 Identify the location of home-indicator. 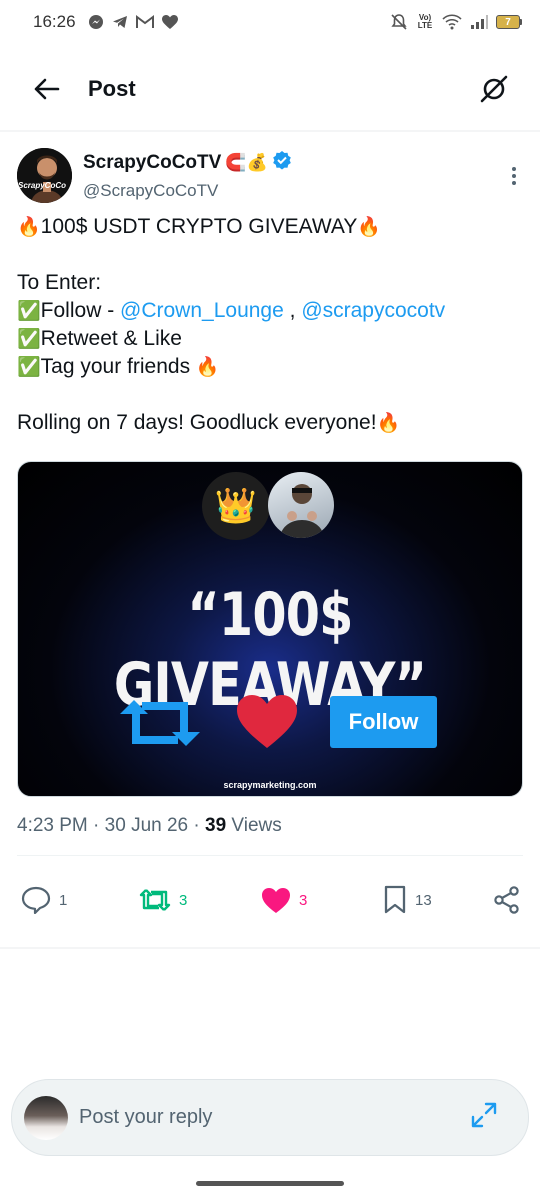
(270, 1183).